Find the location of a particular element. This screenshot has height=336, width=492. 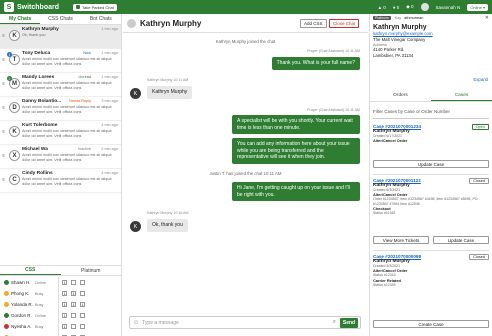

agent-row: Nyesha A. Busy 1 is located at coordinates (60, 326).